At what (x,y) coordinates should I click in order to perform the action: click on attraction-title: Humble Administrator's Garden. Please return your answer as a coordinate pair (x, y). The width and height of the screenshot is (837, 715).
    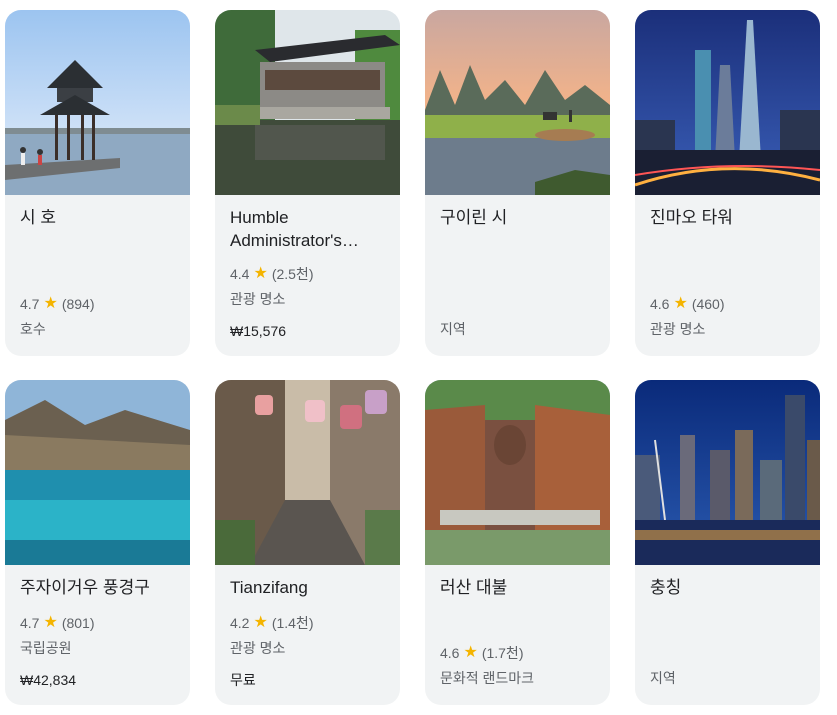
    Looking at the image, I should click on (286, 229).